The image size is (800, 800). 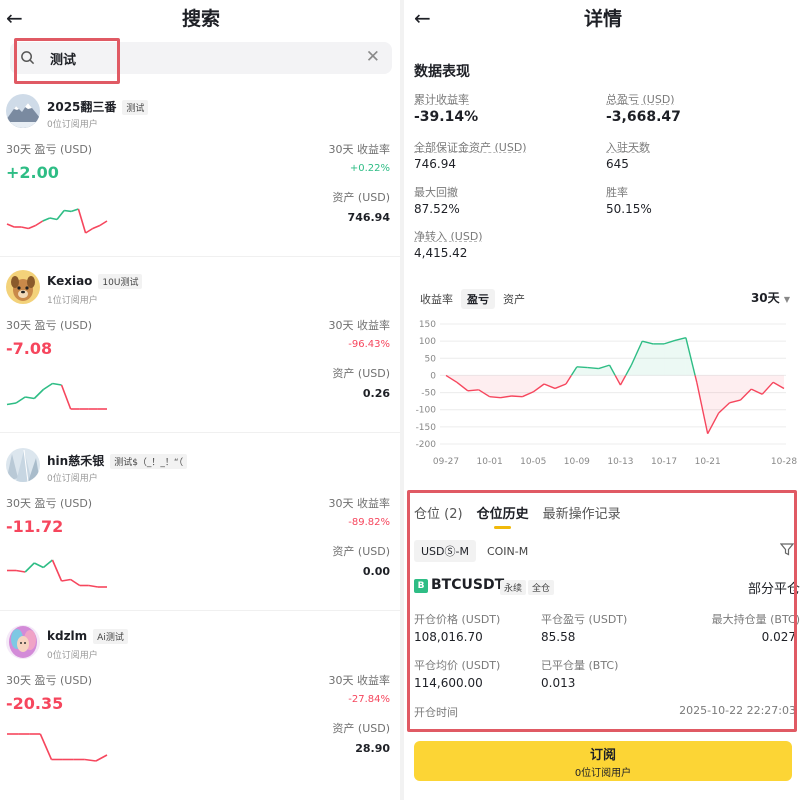 I want to click on divider, so click(x=200, y=610).